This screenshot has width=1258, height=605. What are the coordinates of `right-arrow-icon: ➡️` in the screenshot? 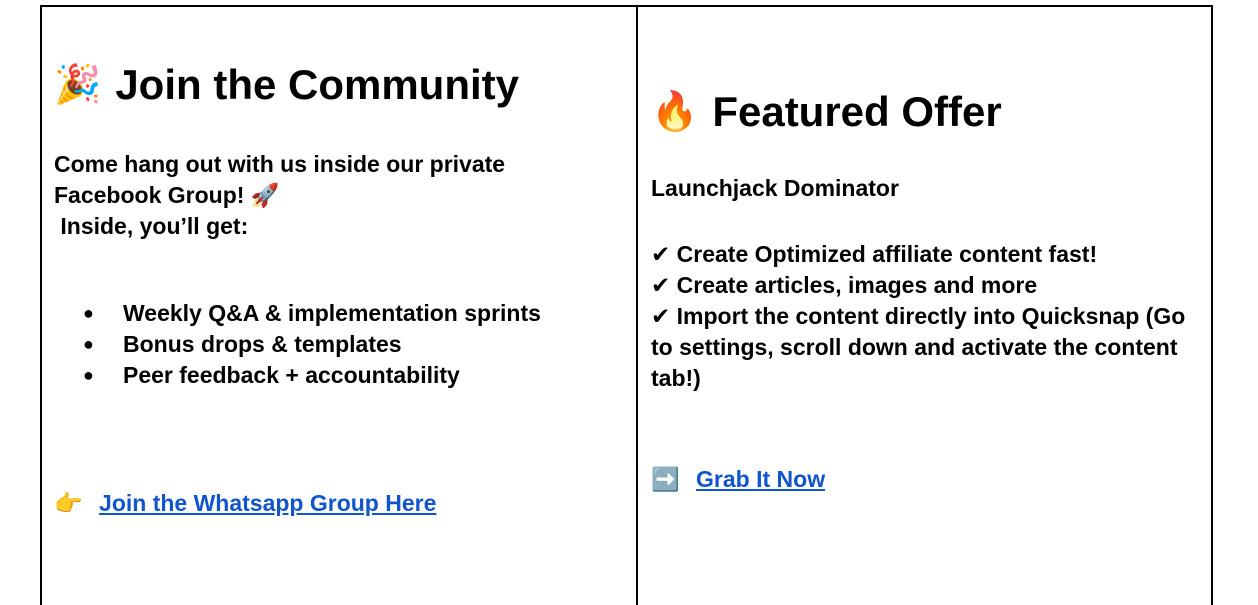 It's located at (665, 479).